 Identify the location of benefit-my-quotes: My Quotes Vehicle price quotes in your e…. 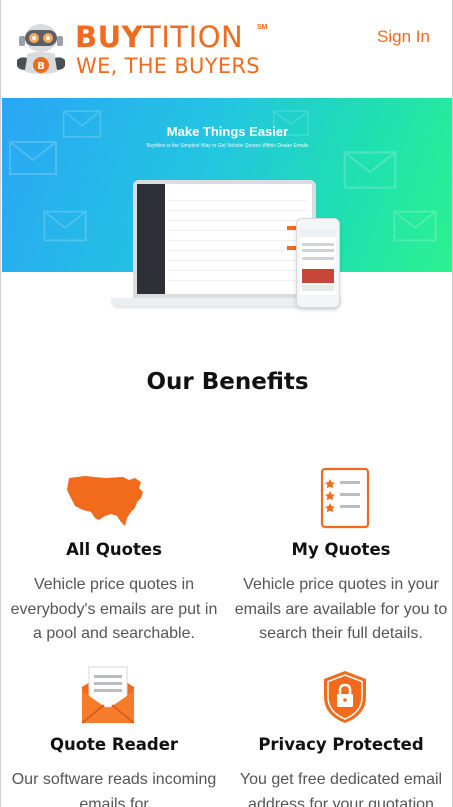
(340, 558).